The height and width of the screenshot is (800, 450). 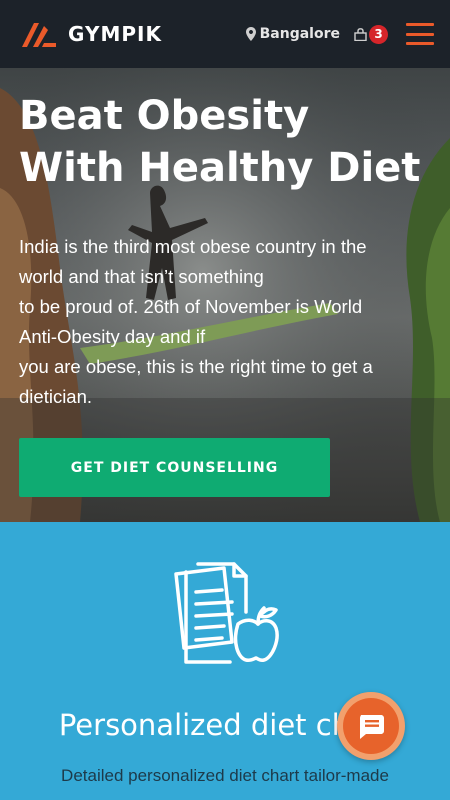 I want to click on gympik-logo-icon, so click(x=39, y=35).